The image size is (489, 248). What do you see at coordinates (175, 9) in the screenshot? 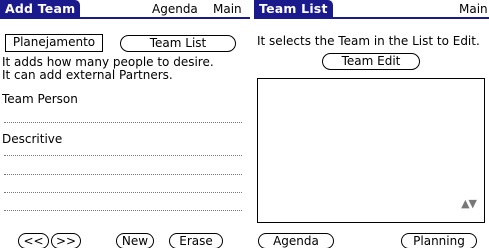
I see `menu-agenda: Agenda` at bounding box center [175, 9].